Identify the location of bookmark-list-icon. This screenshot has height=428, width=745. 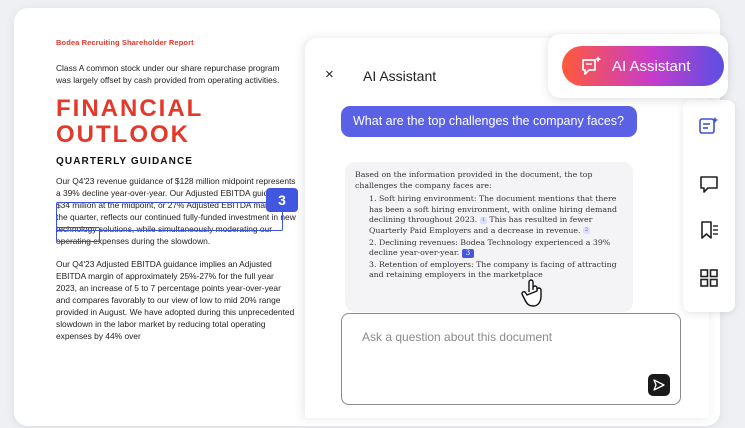
(709, 230).